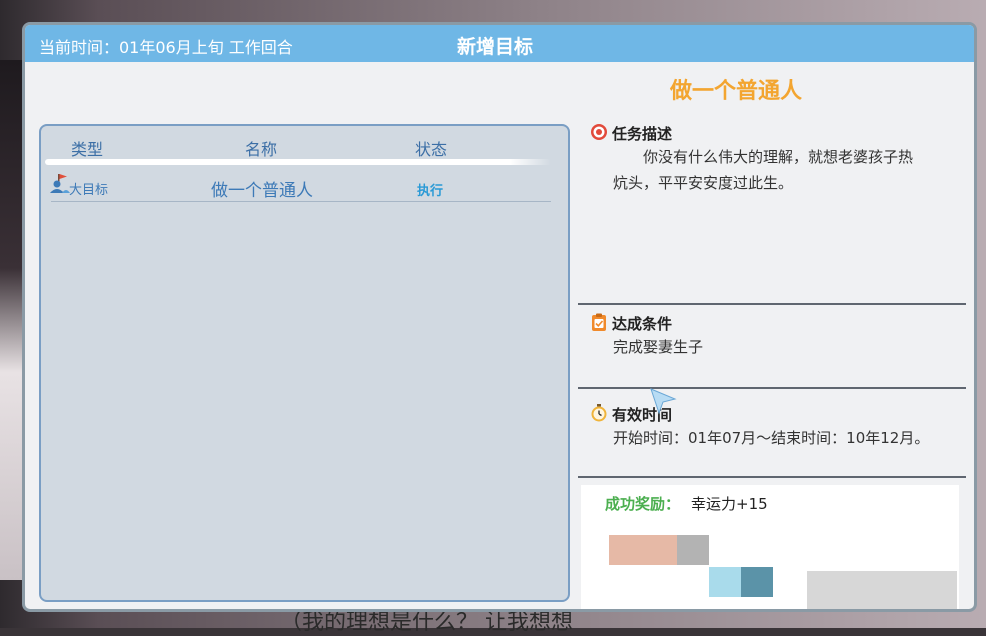 The height and width of the screenshot is (636, 986). I want to click on stopwatch-icon, so click(599, 413).